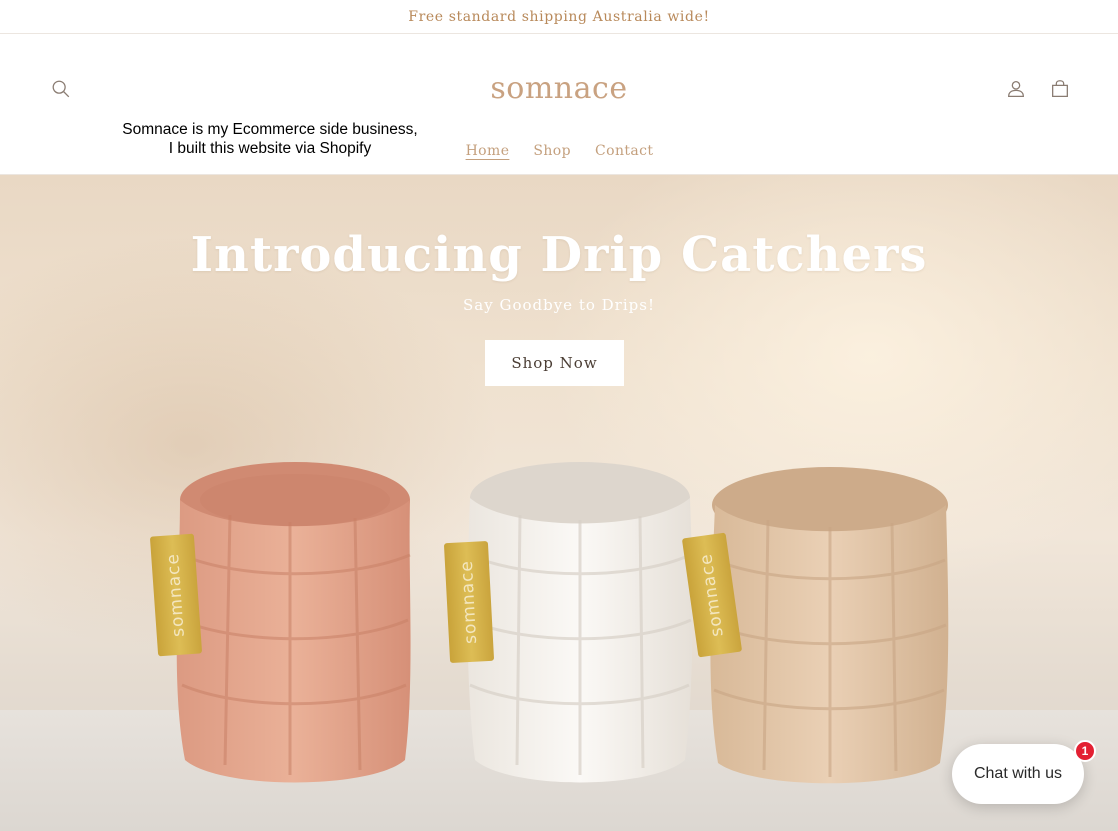  I want to click on product-peach-wristband: somnace, so click(287, 625).